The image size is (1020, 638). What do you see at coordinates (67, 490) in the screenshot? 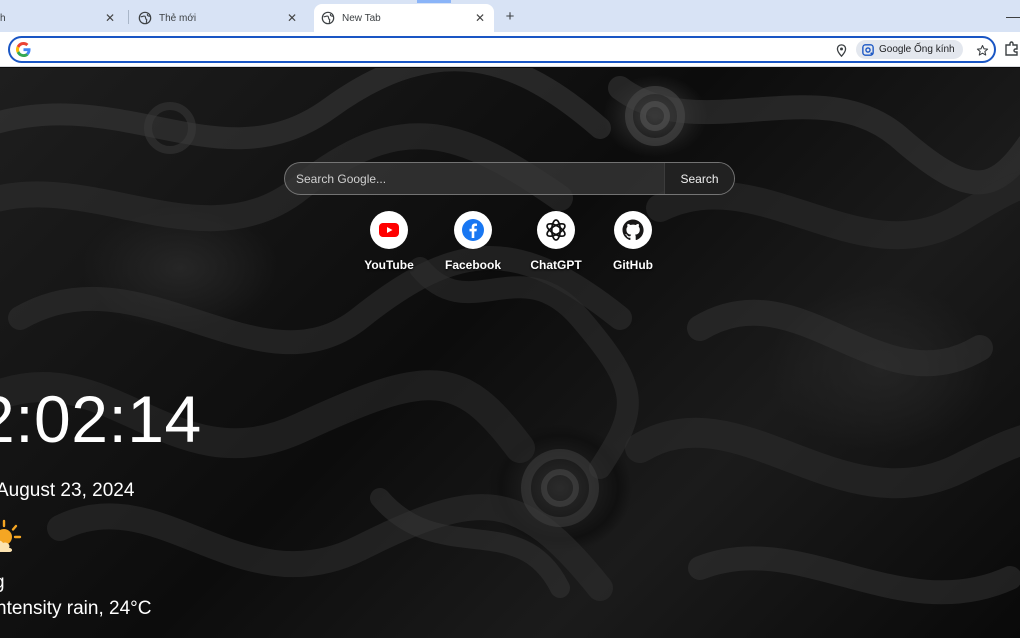
I see `clock-date: August 23, 2024` at bounding box center [67, 490].